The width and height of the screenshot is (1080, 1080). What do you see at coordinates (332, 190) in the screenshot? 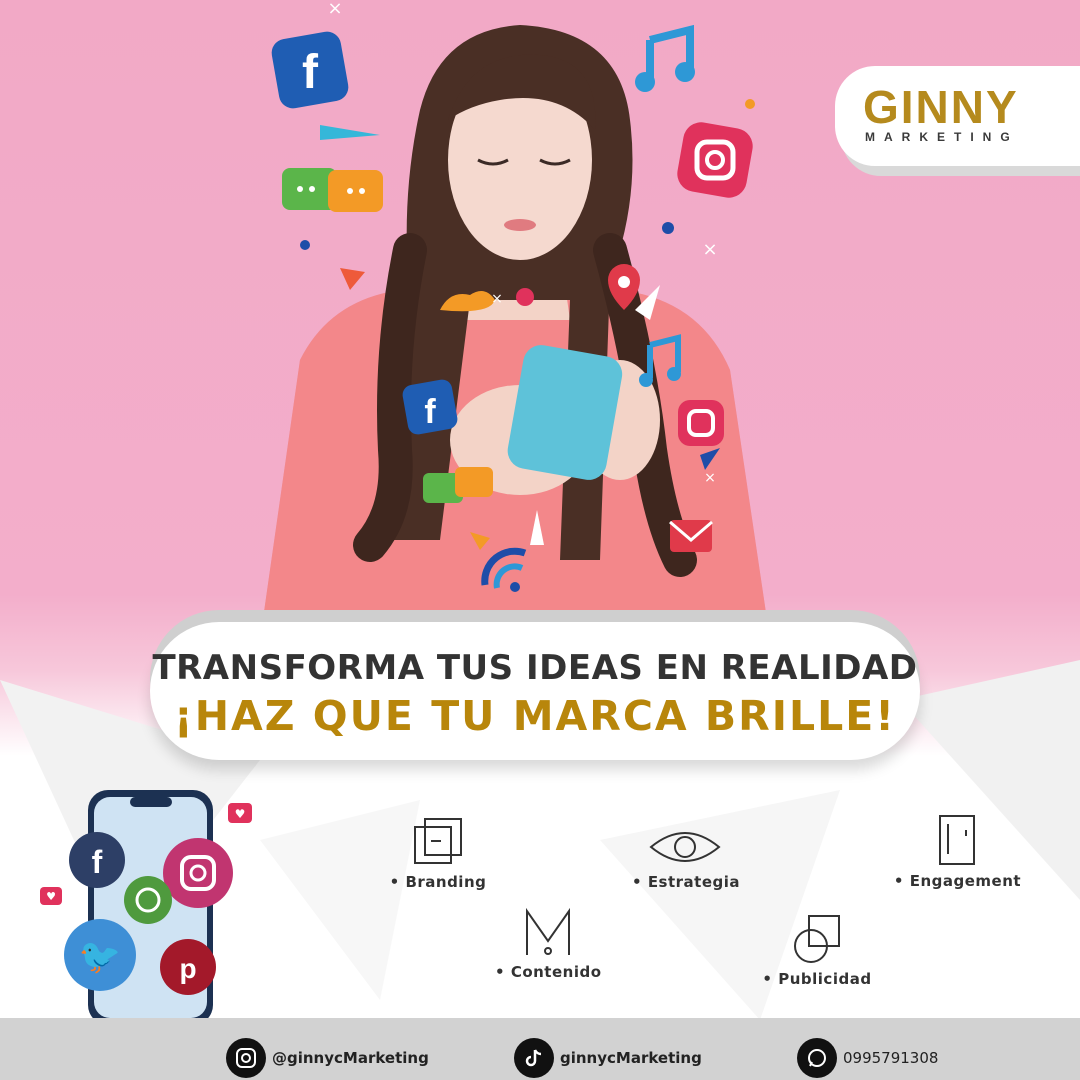
I see `chat-bubble-icon` at bounding box center [332, 190].